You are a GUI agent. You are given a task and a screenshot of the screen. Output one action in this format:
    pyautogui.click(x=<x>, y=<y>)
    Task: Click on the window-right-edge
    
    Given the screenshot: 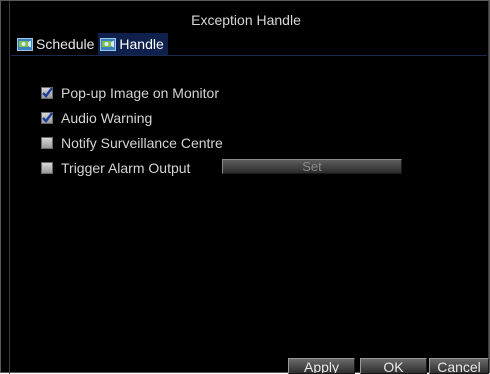 What is the action you would take?
    pyautogui.click(x=488, y=187)
    